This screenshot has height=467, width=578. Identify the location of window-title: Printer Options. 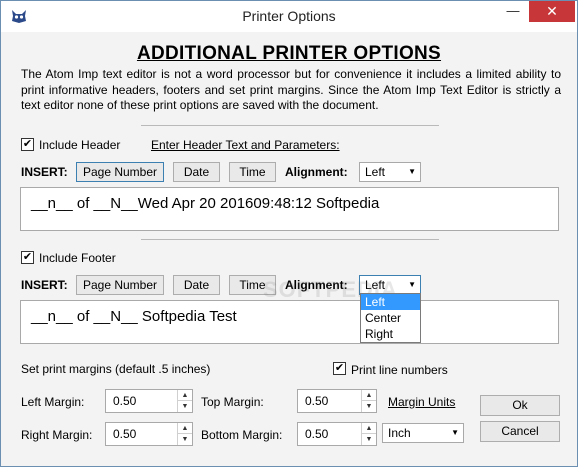
(289, 16).